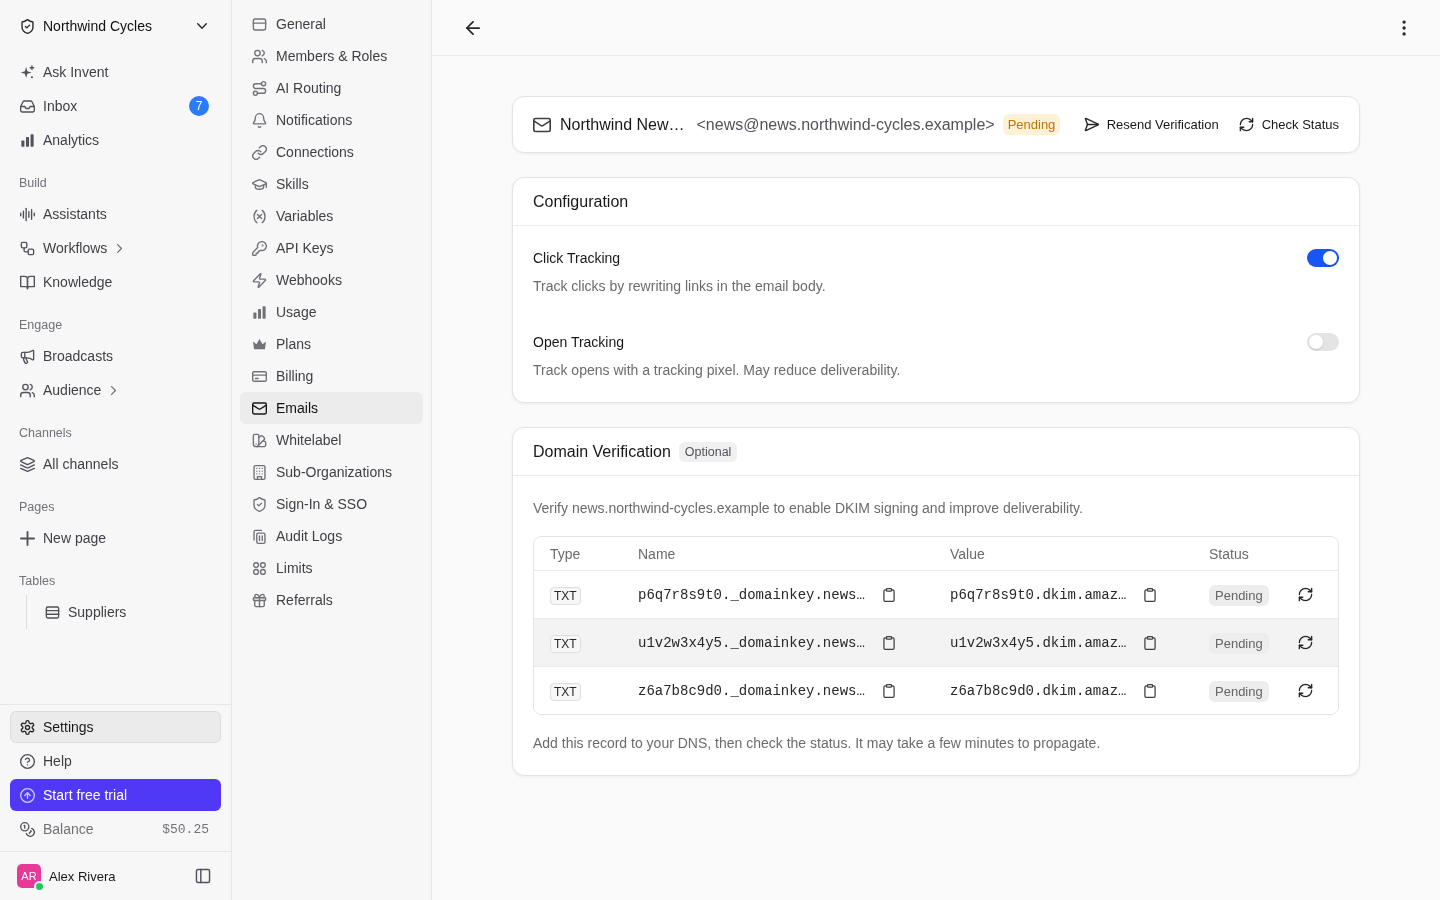  What do you see at coordinates (1229, 553) in the screenshot?
I see `column-header: Status` at bounding box center [1229, 553].